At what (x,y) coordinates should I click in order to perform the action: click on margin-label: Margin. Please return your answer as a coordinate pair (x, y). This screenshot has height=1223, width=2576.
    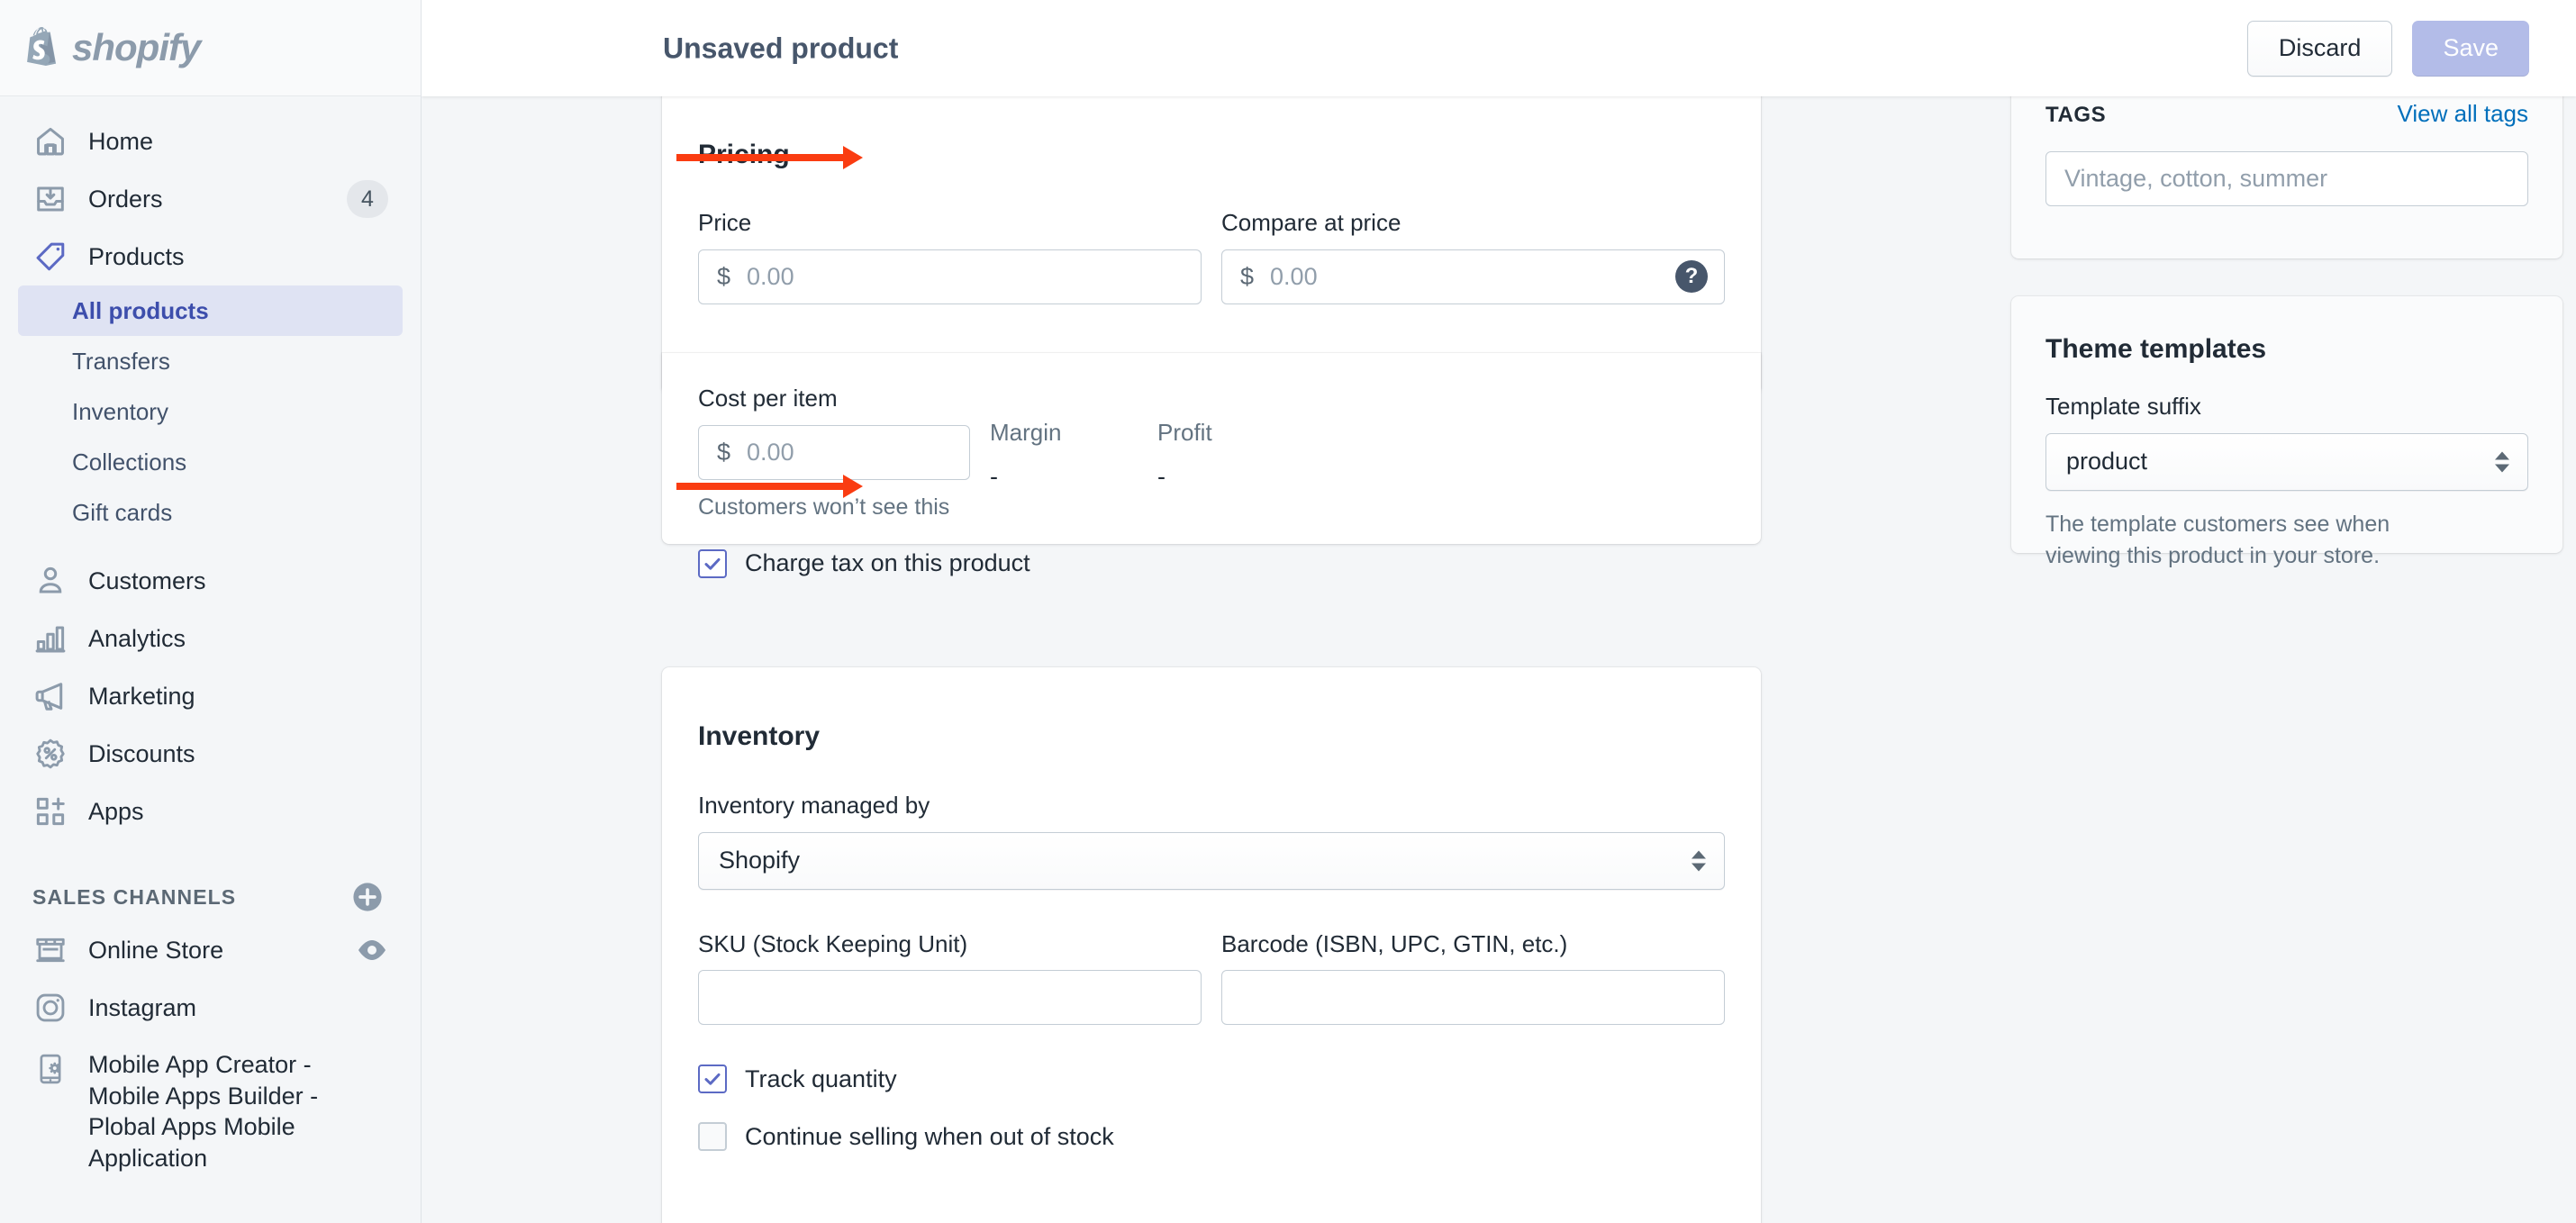
    Looking at the image, I should click on (1026, 433).